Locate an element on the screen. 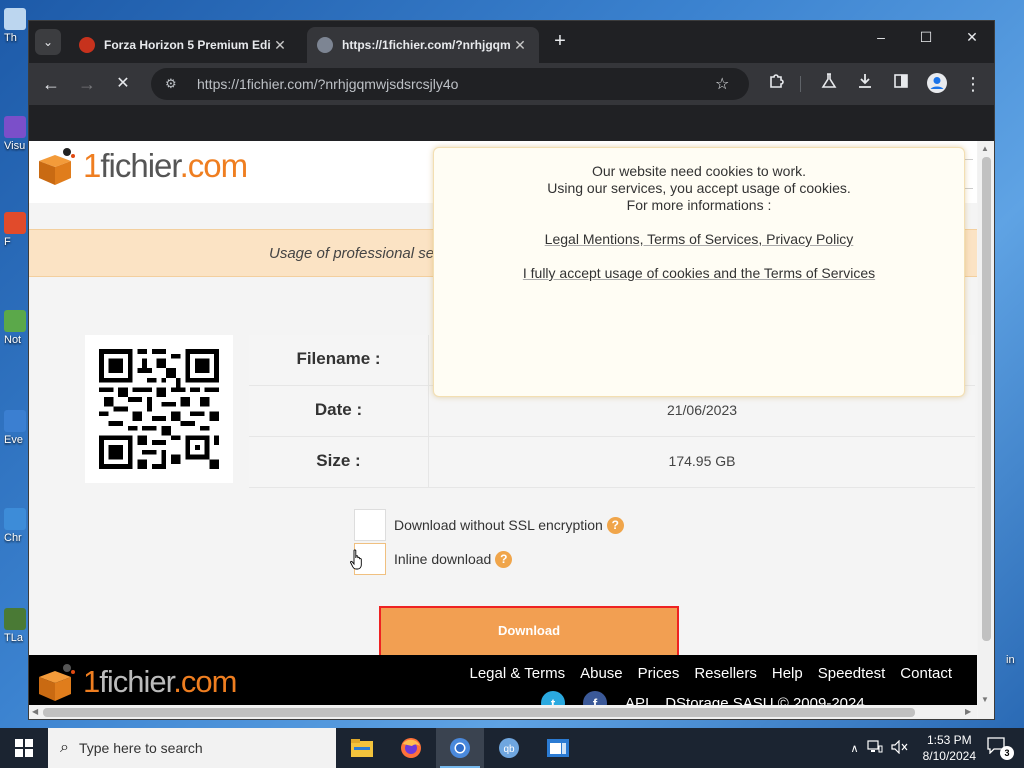 This screenshot has height=768, width=1024. promo-text: Usage of professional se is located at coordinates (352, 253).